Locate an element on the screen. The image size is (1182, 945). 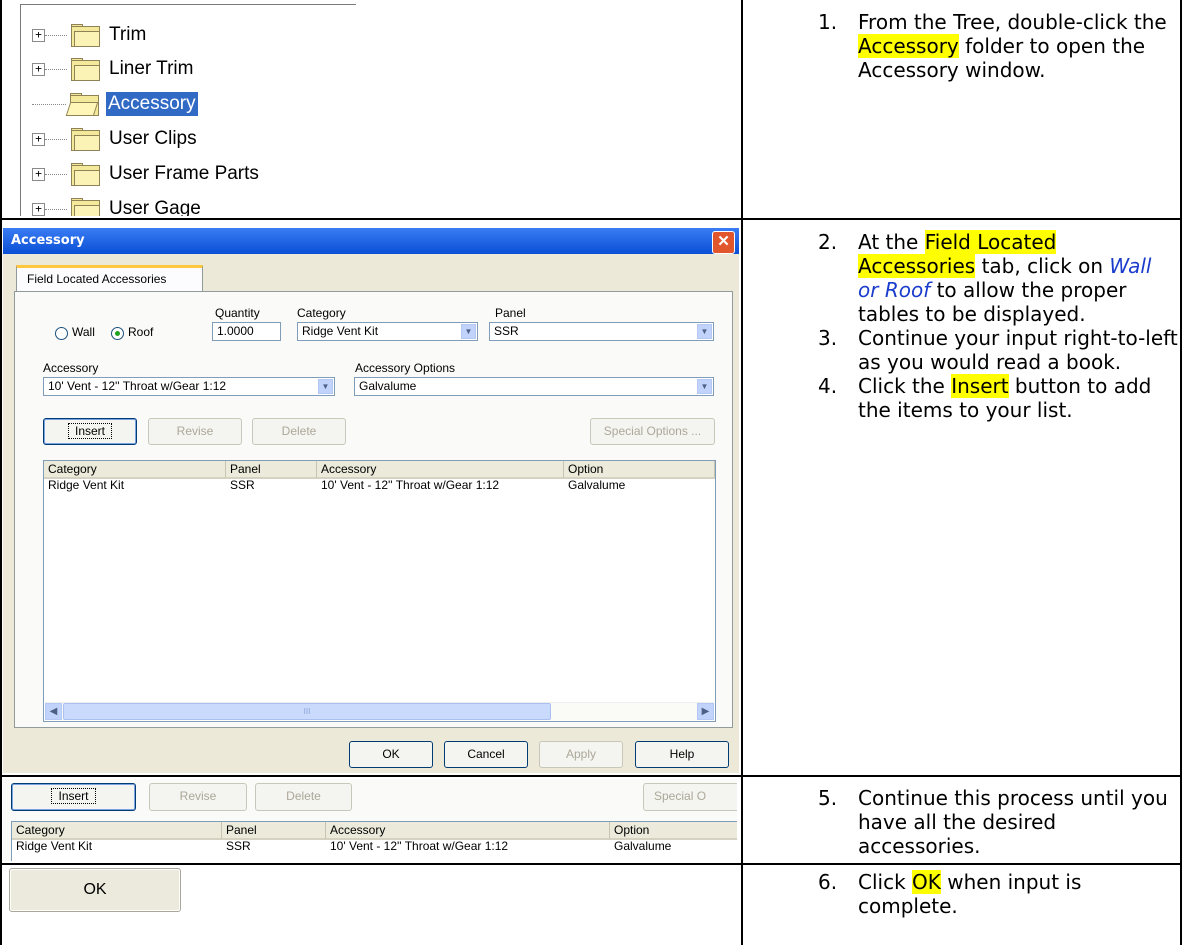
highlight: OK is located at coordinates (926, 882).